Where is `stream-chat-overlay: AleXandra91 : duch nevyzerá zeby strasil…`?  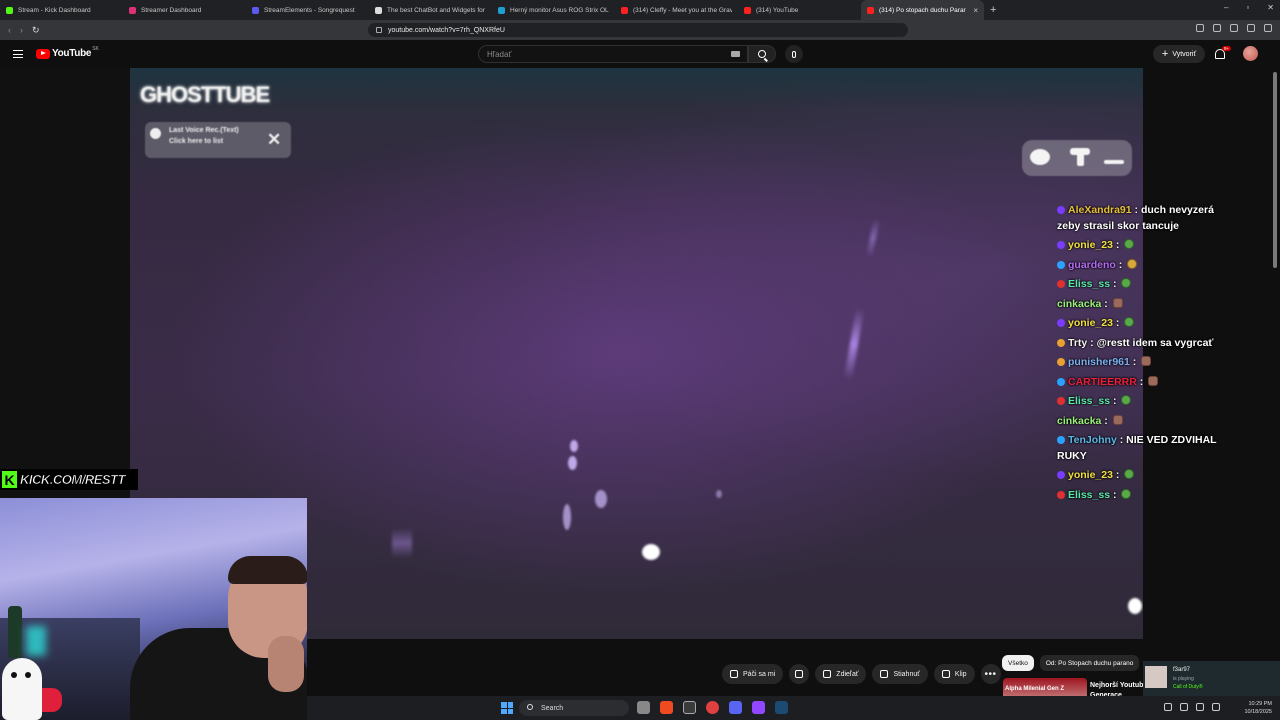
stream-chat-overlay: AleXandra91 : duch nevyzerá zeby strasil… is located at coordinates (1147, 355).